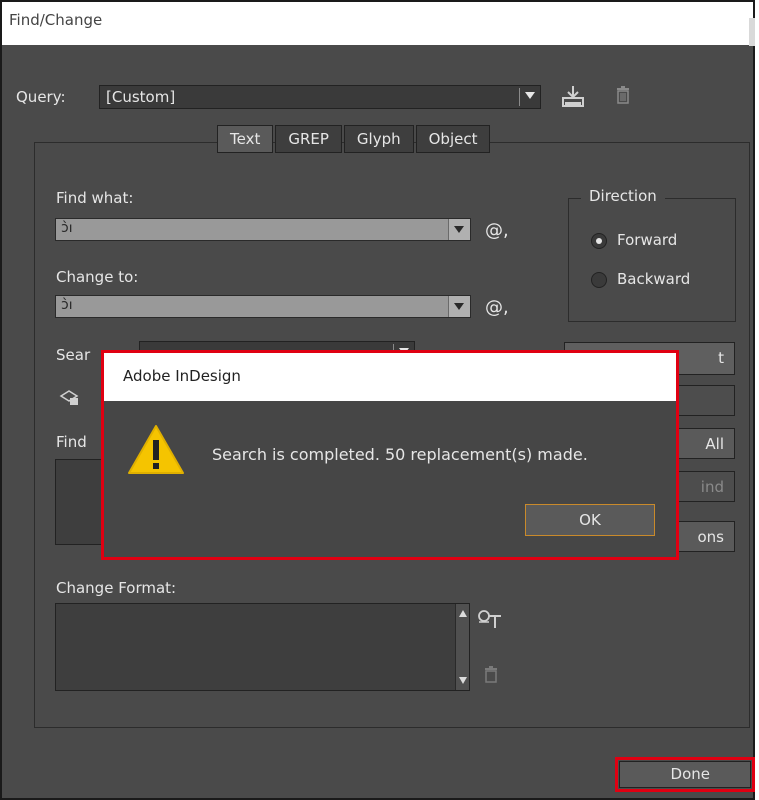  I want to click on clear-attributes-icon, so click(491, 675).